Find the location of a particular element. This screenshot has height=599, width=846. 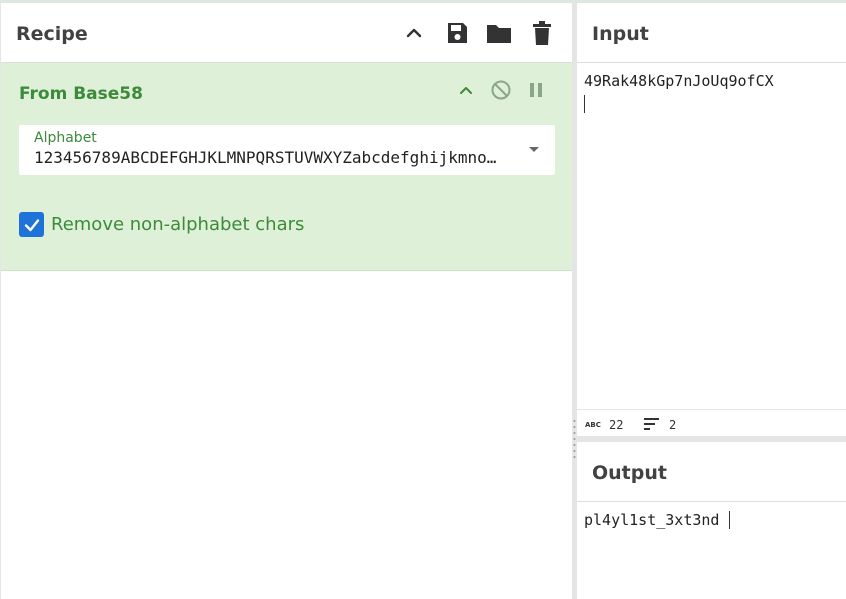

input-title: Input is located at coordinates (620, 34).